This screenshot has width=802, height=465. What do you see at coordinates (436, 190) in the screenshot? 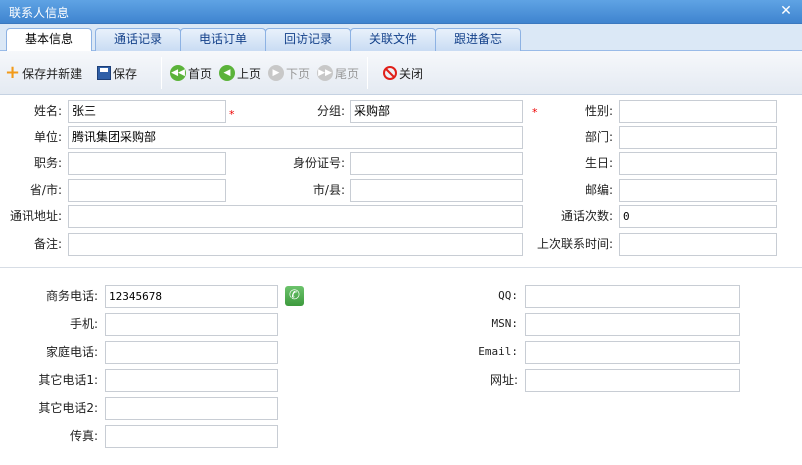
I see `city-input` at bounding box center [436, 190].